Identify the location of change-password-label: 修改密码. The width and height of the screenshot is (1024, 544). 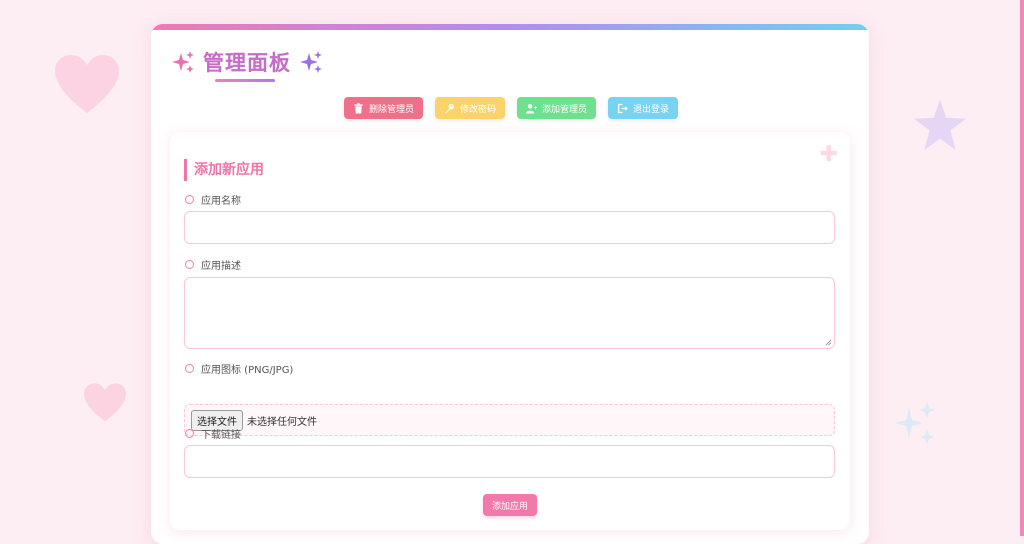
(478, 109).